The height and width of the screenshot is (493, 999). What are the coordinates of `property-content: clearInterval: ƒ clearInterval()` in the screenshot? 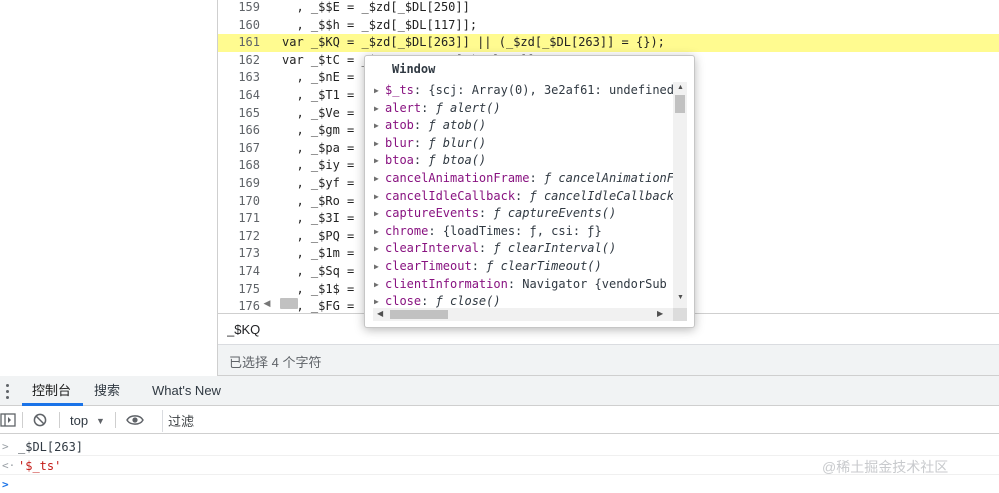 It's located at (500, 249).